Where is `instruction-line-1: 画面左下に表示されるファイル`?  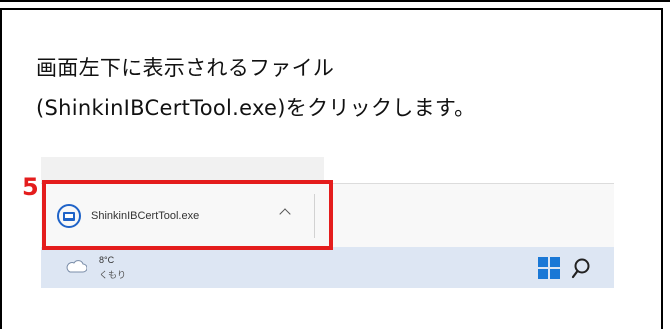
instruction-line-1: 画面左下に表示されるファイル is located at coordinates (185, 68).